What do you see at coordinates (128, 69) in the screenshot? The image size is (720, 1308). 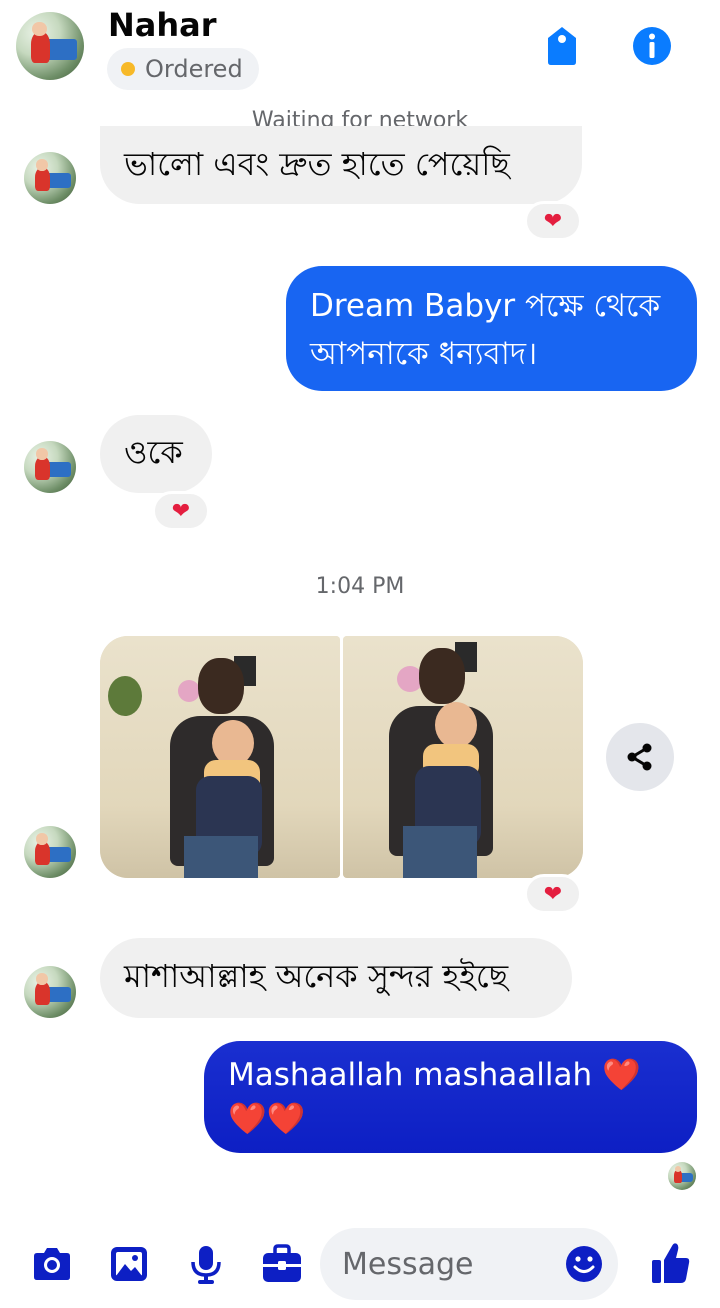 I see `status-dot-icon` at bounding box center [128, 69].